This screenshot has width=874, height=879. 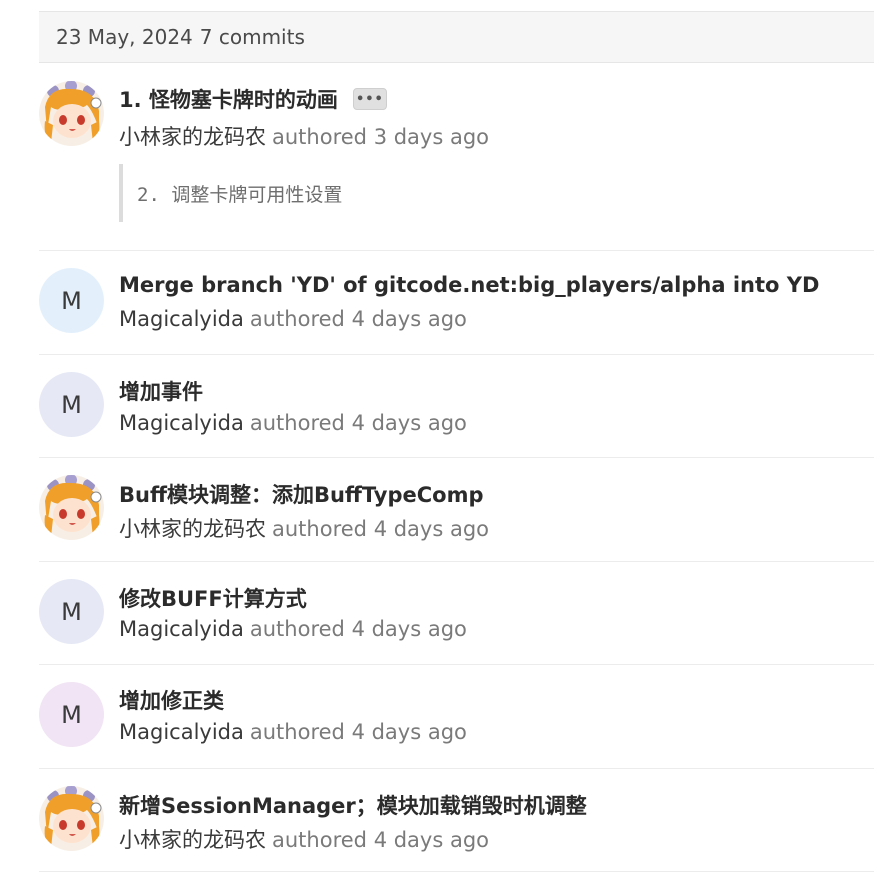 What do you see at coordinates (252, 37) in the screenshot?
I see `day-commit-count: 7 commits` at bounding box center [252, 37].